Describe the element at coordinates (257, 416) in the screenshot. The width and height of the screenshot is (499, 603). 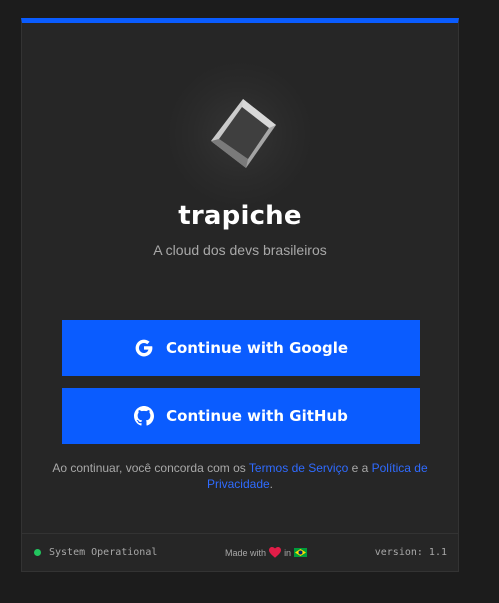
I see `github-button-label: Continue with GitHub` at that location.